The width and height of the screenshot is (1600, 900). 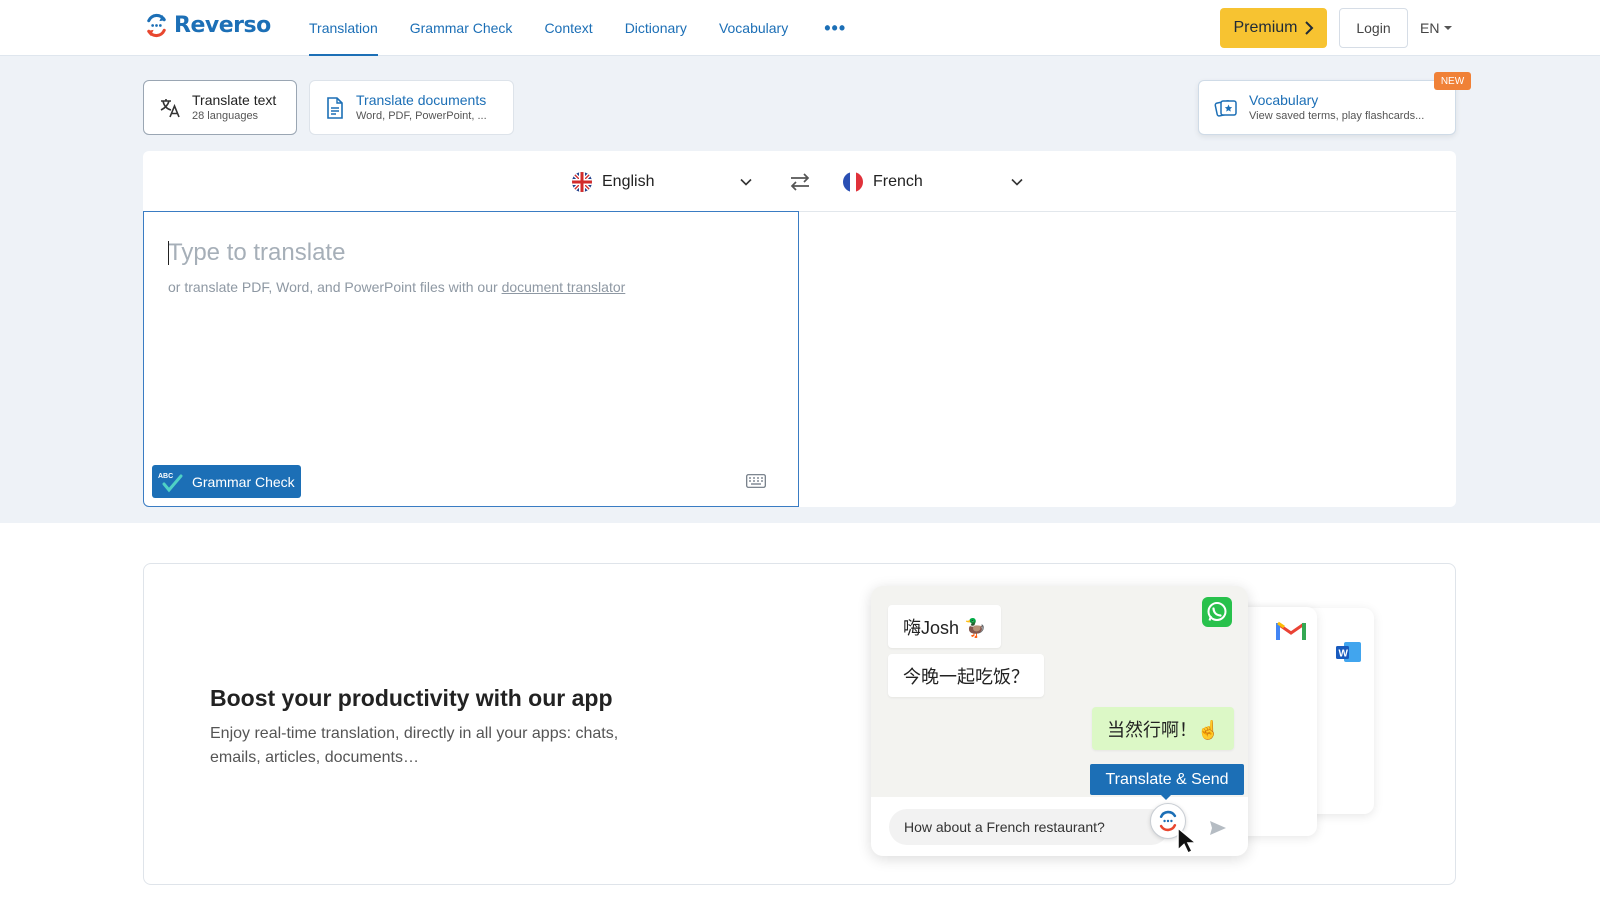 What do you see at coordinates (1188, 840) in the screenshot?
I see `mouse-cursor-icon` at bounding box center [1188, 840].